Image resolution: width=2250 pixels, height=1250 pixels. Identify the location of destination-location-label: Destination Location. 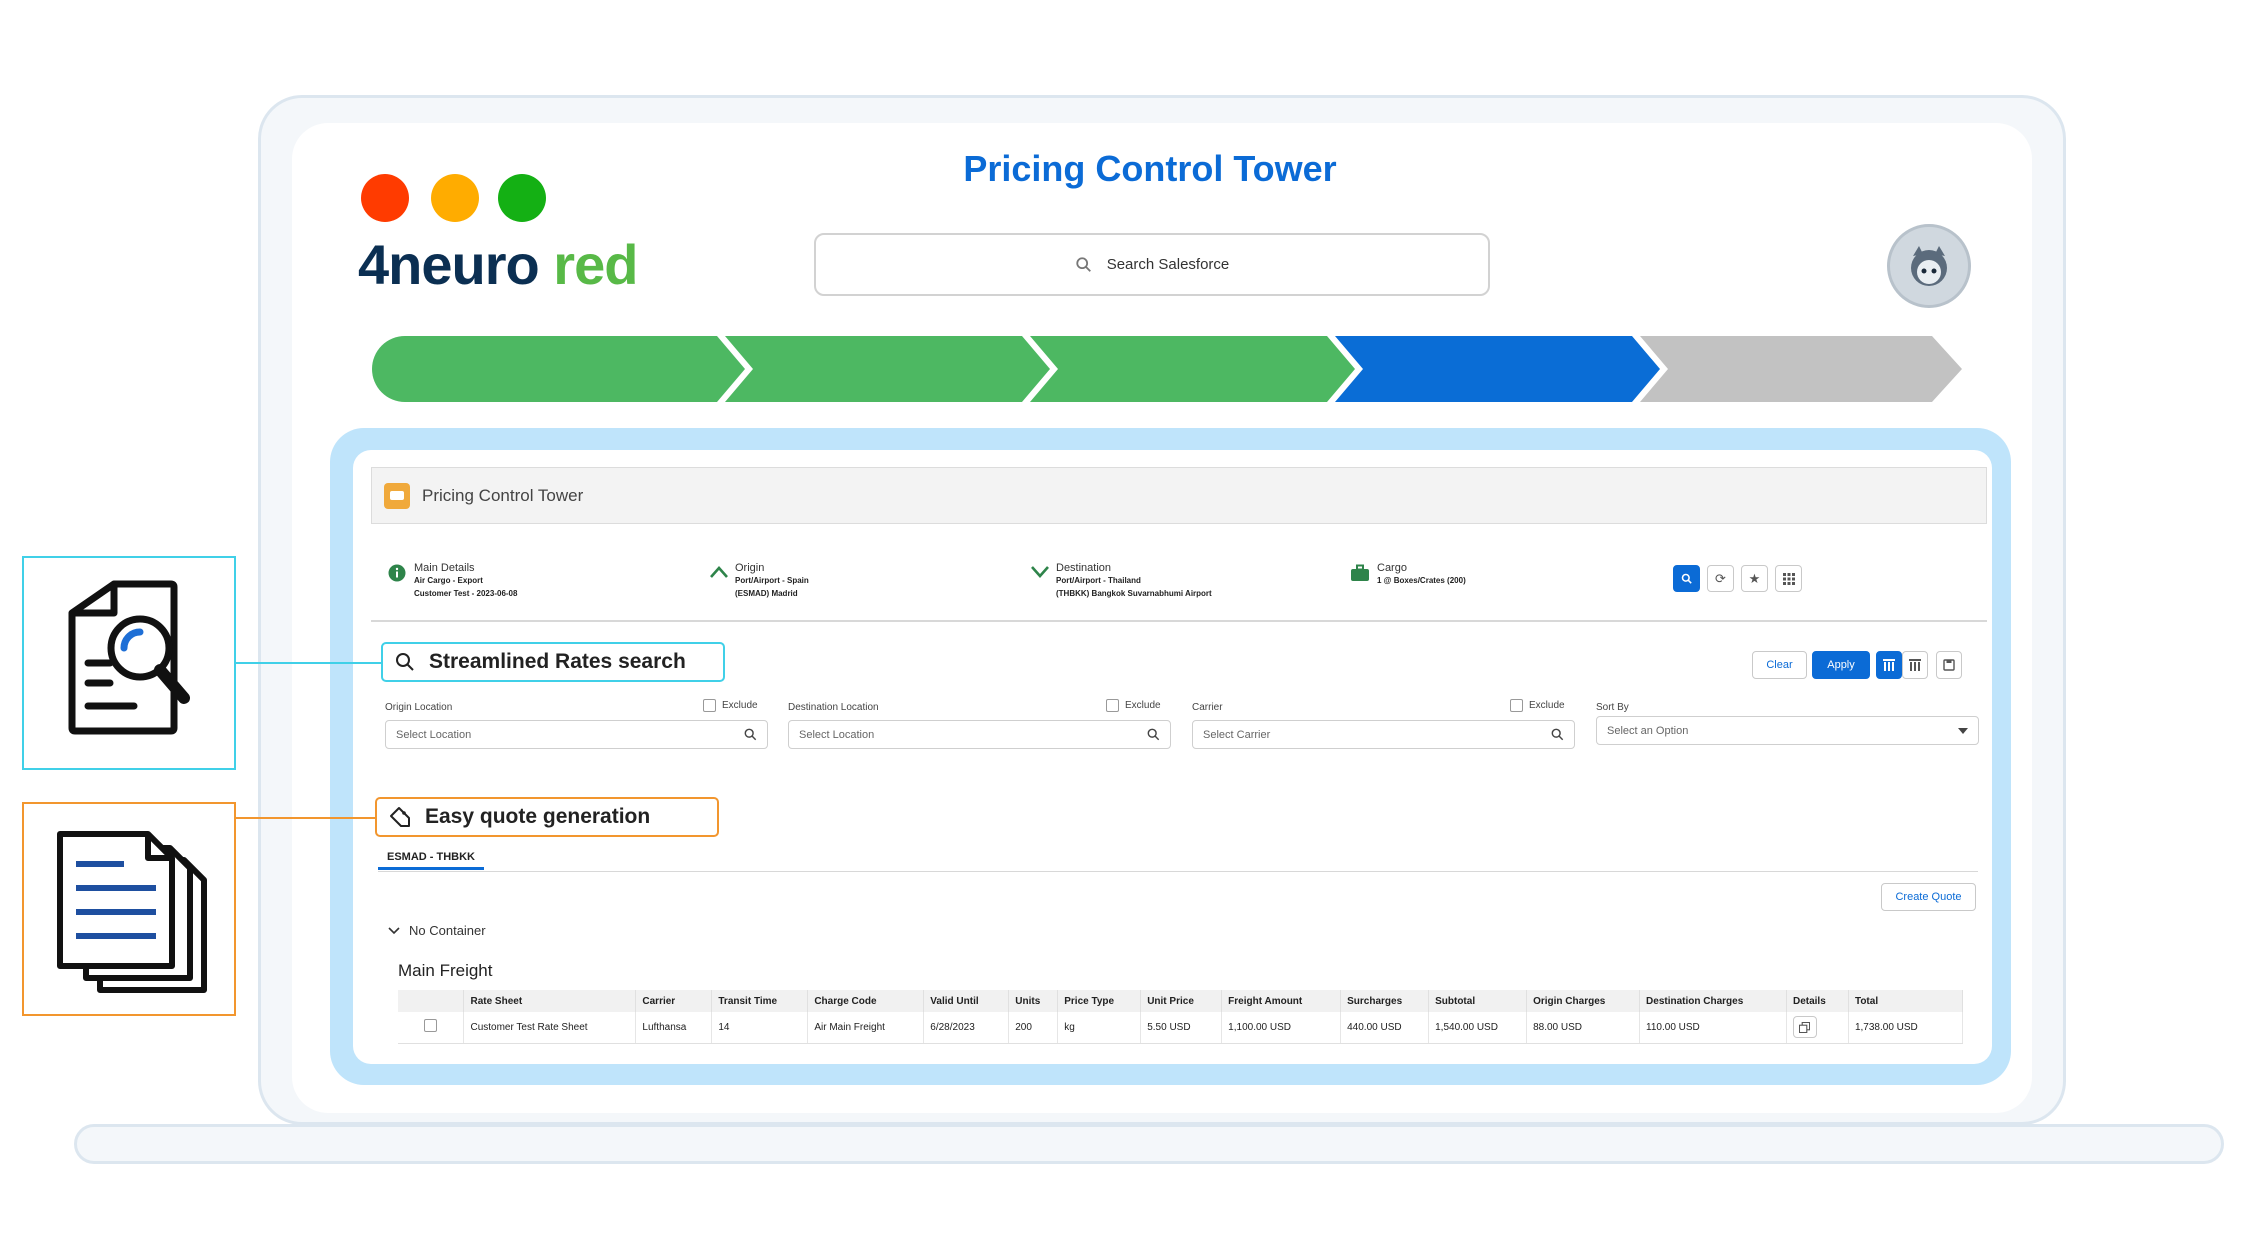
(833, 707).